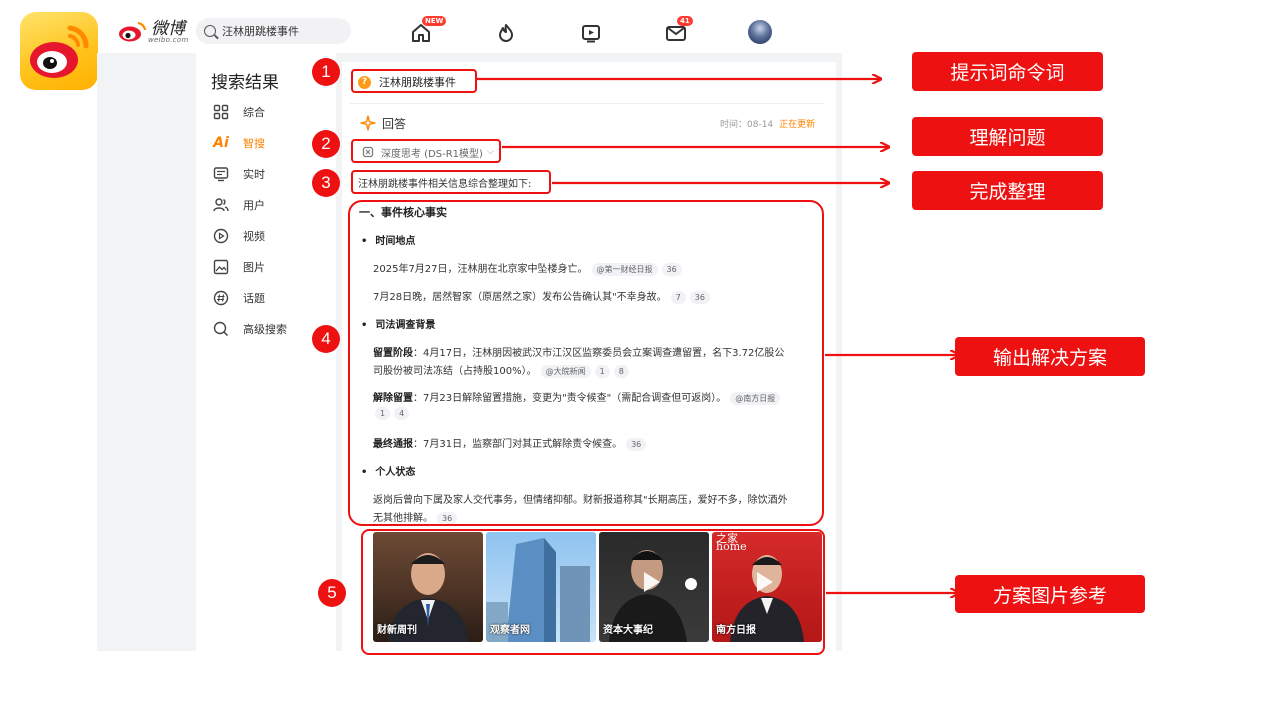  What do you see at coordinates (760, 32) in the screenshot?
I see `user-avatar` at bounding box center [760, 32].